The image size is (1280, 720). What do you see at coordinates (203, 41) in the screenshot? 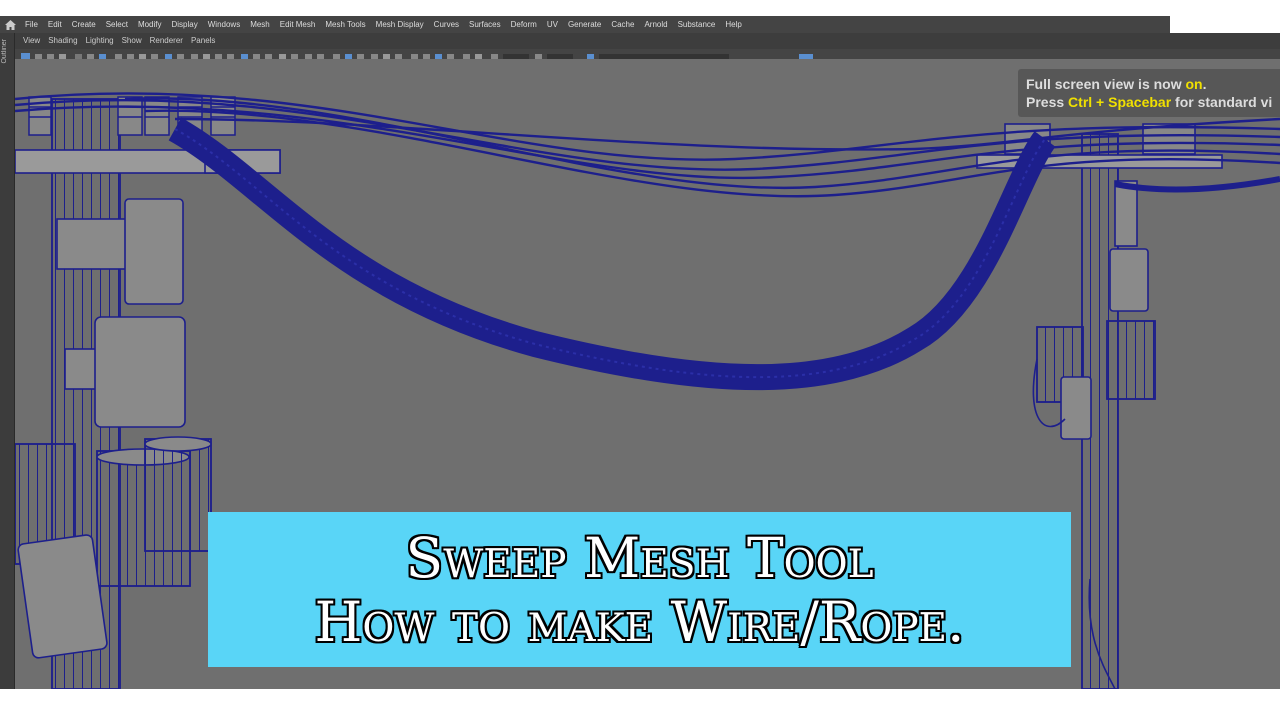
I see `panel-menu-panels: Panels` at bounding box center [203, 41].